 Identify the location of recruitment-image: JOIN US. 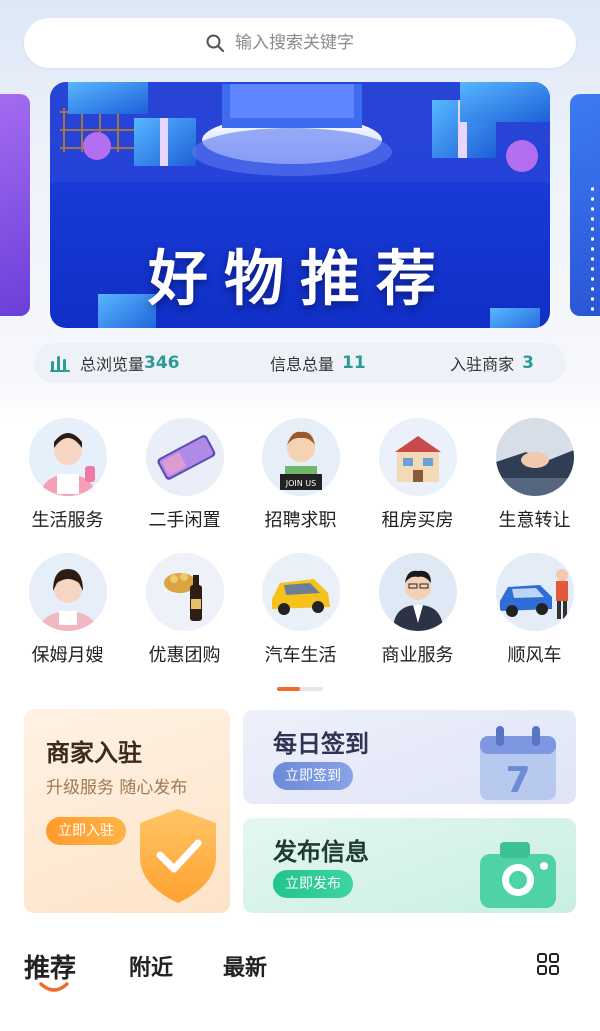
(300, 457).